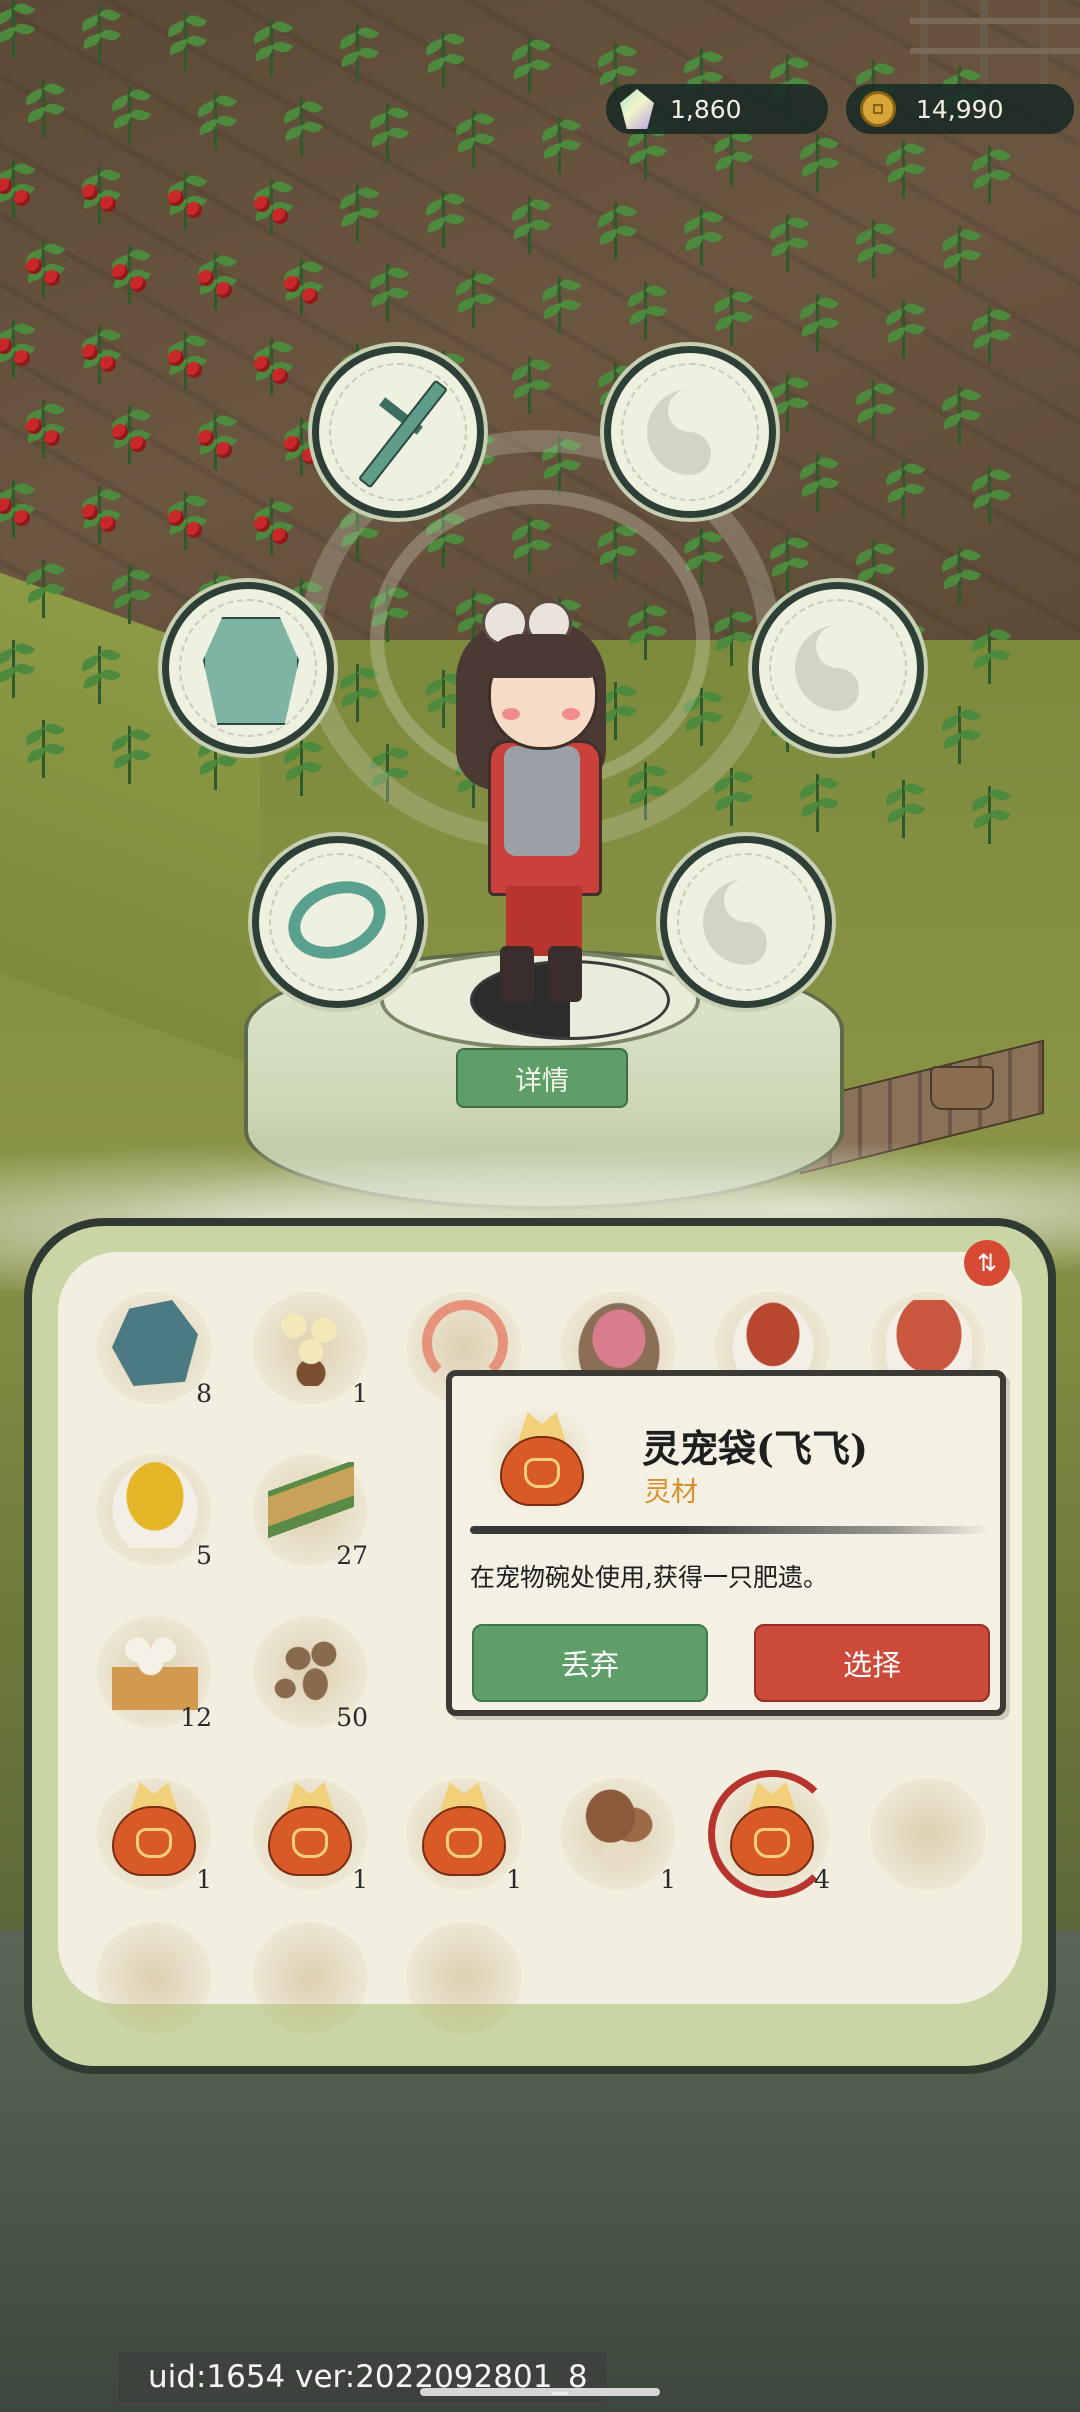 The image size is (1080, 2412). I want to click on item-name: 灵宠袋(飞飞), so click(755, 1448).